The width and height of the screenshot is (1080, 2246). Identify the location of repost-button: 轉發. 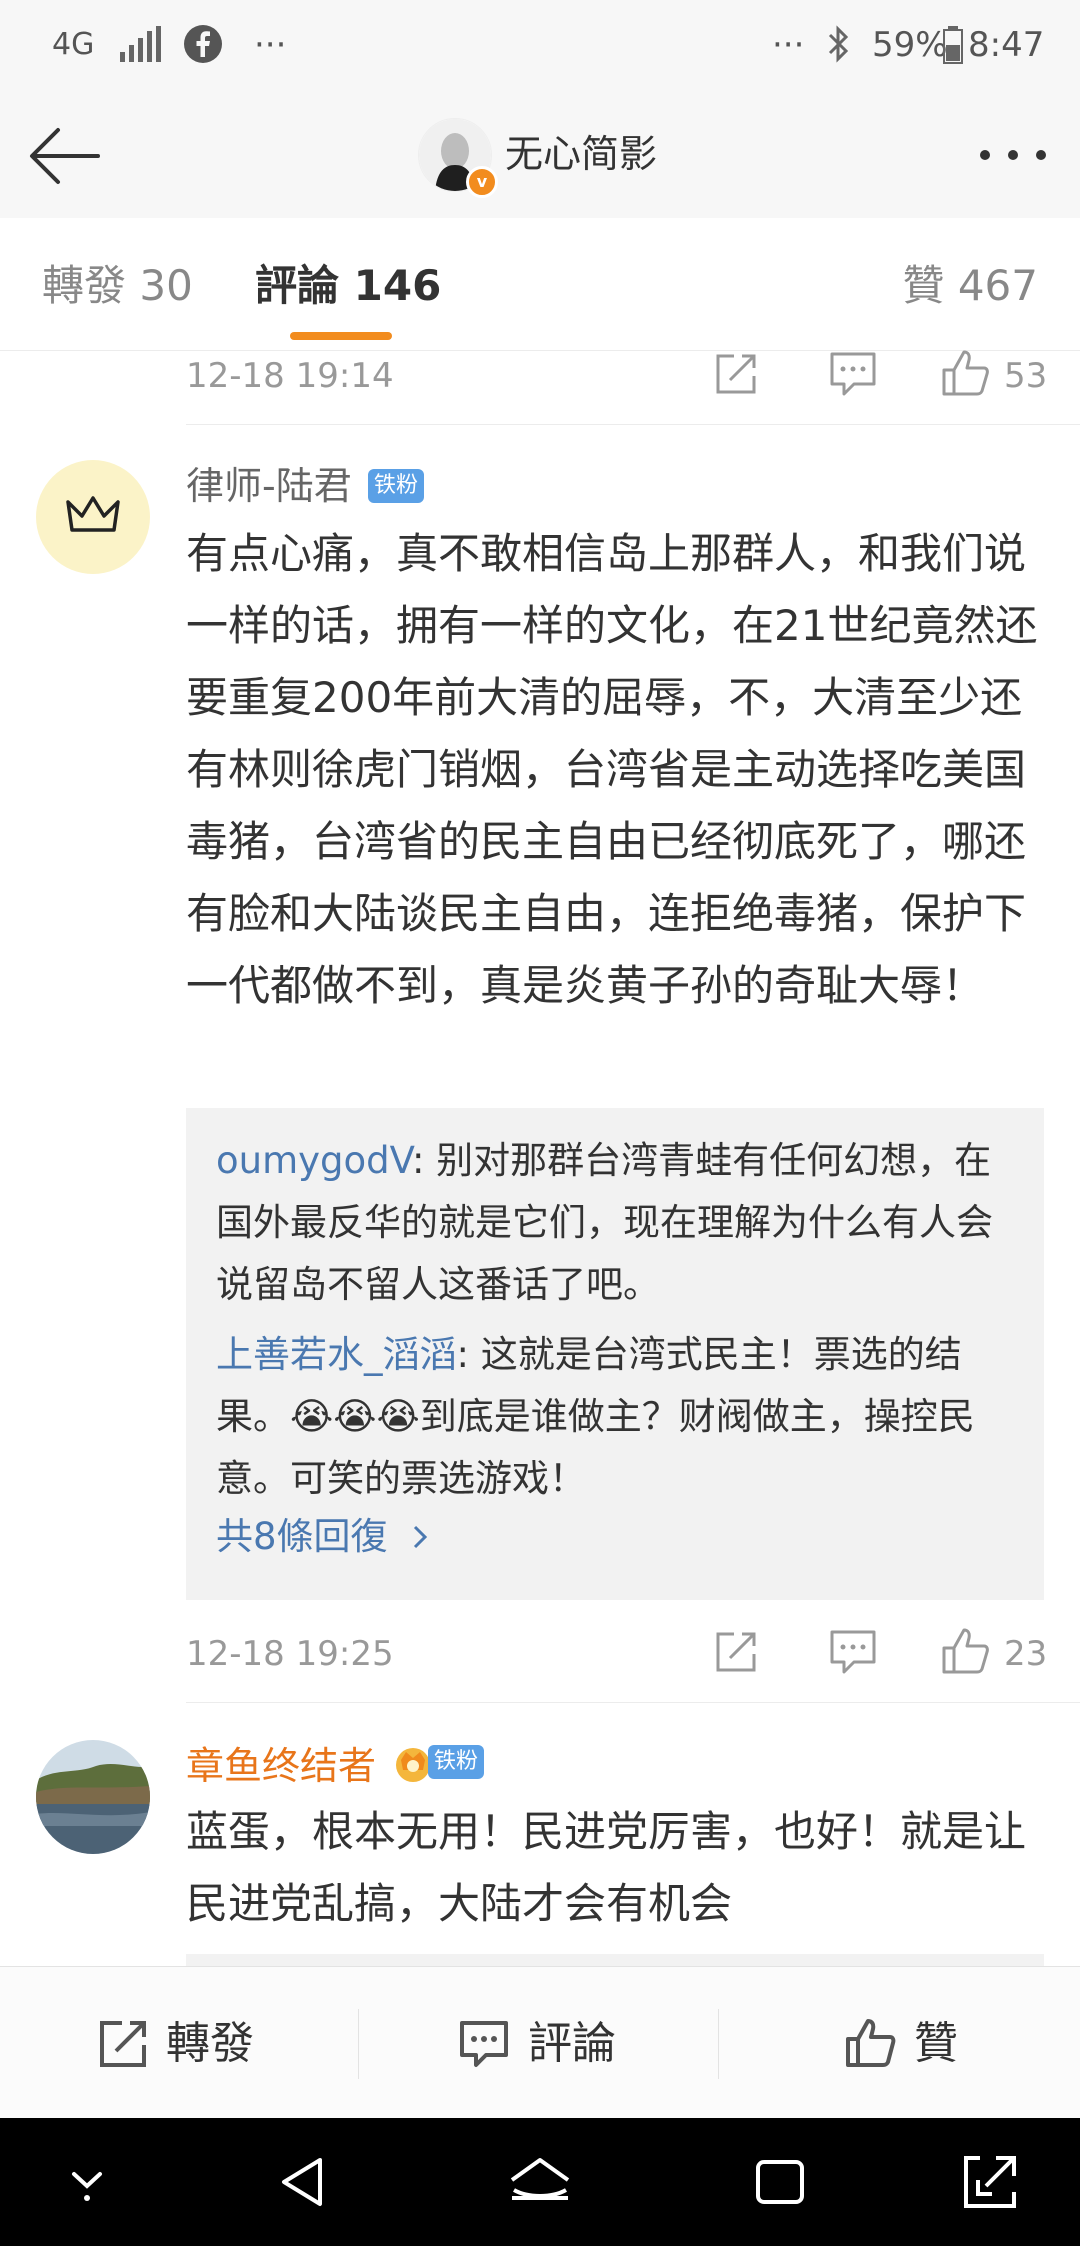
(179, 2043).